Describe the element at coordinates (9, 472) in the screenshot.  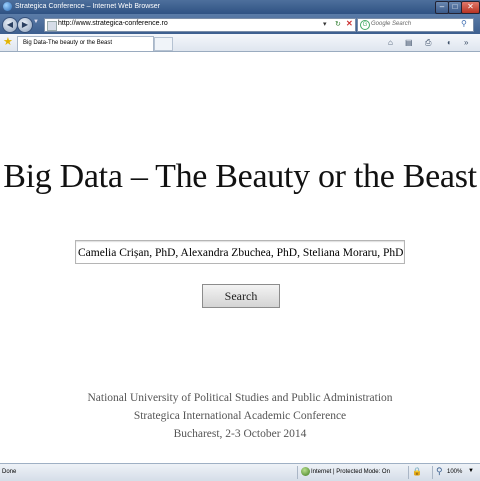
I see `status-text: Done` at that location.